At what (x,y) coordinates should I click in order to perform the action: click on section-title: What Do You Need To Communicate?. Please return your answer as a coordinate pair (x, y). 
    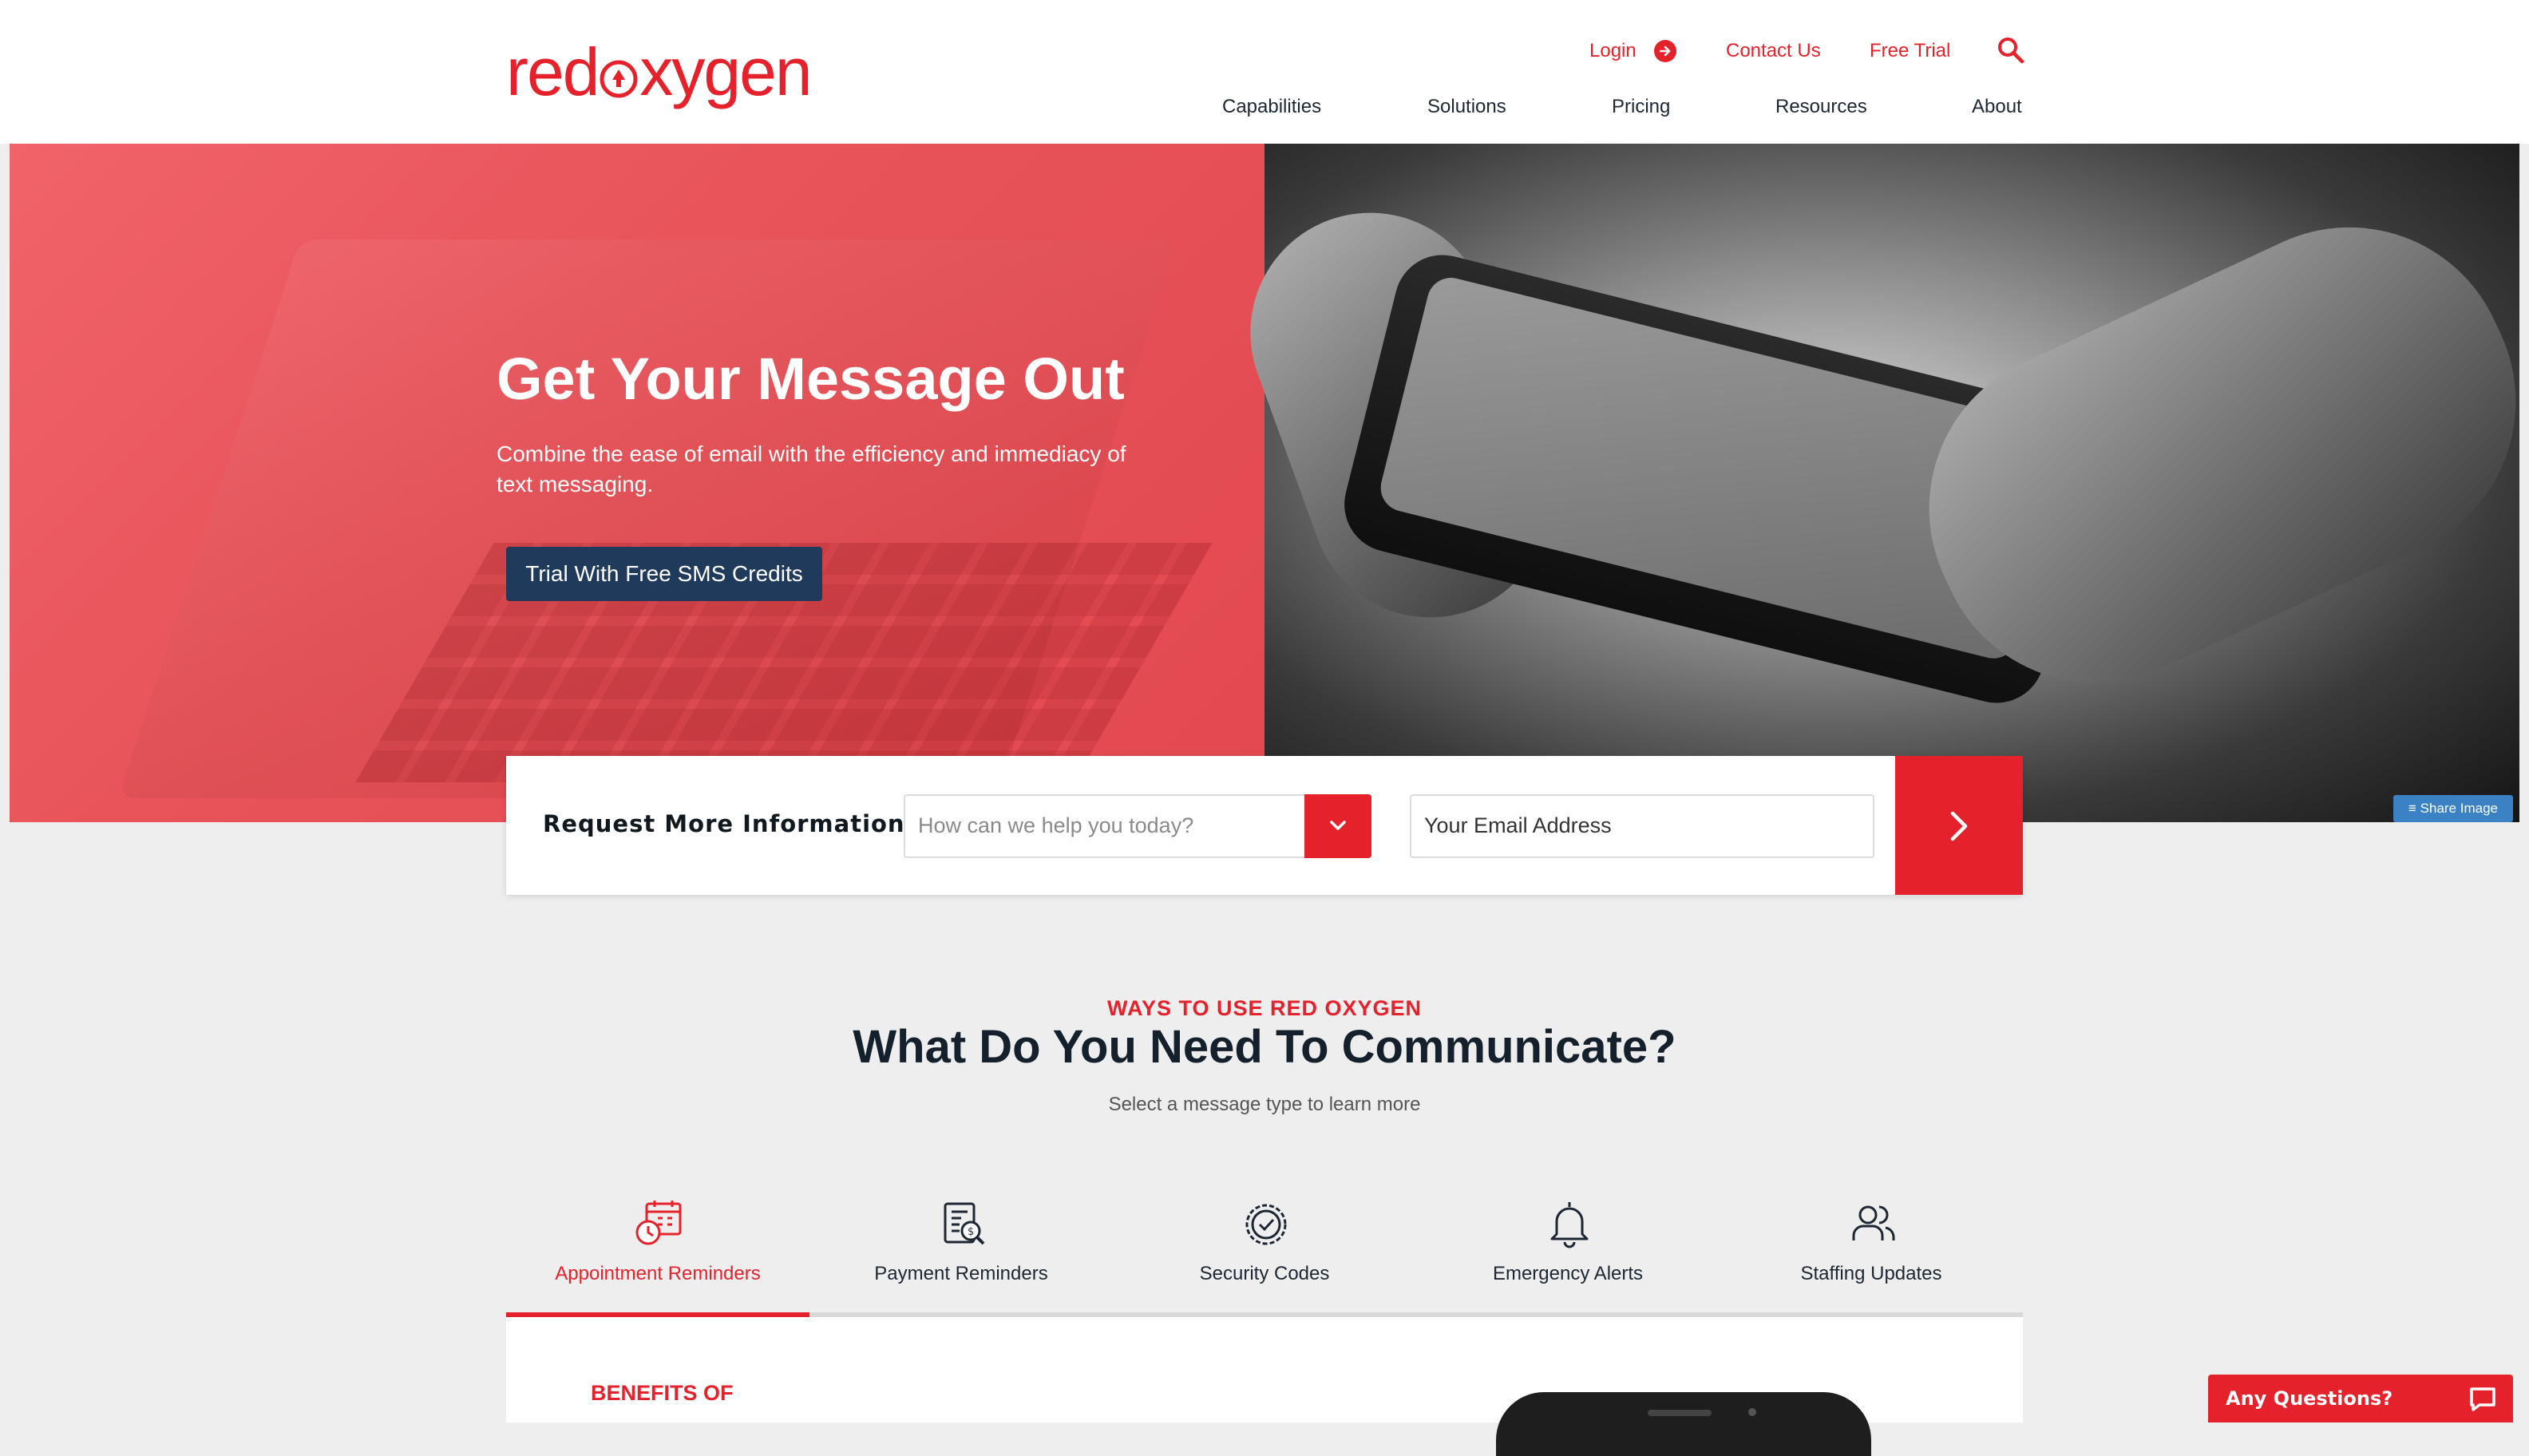
    Looking at the image, I should click on (1264, 1047).